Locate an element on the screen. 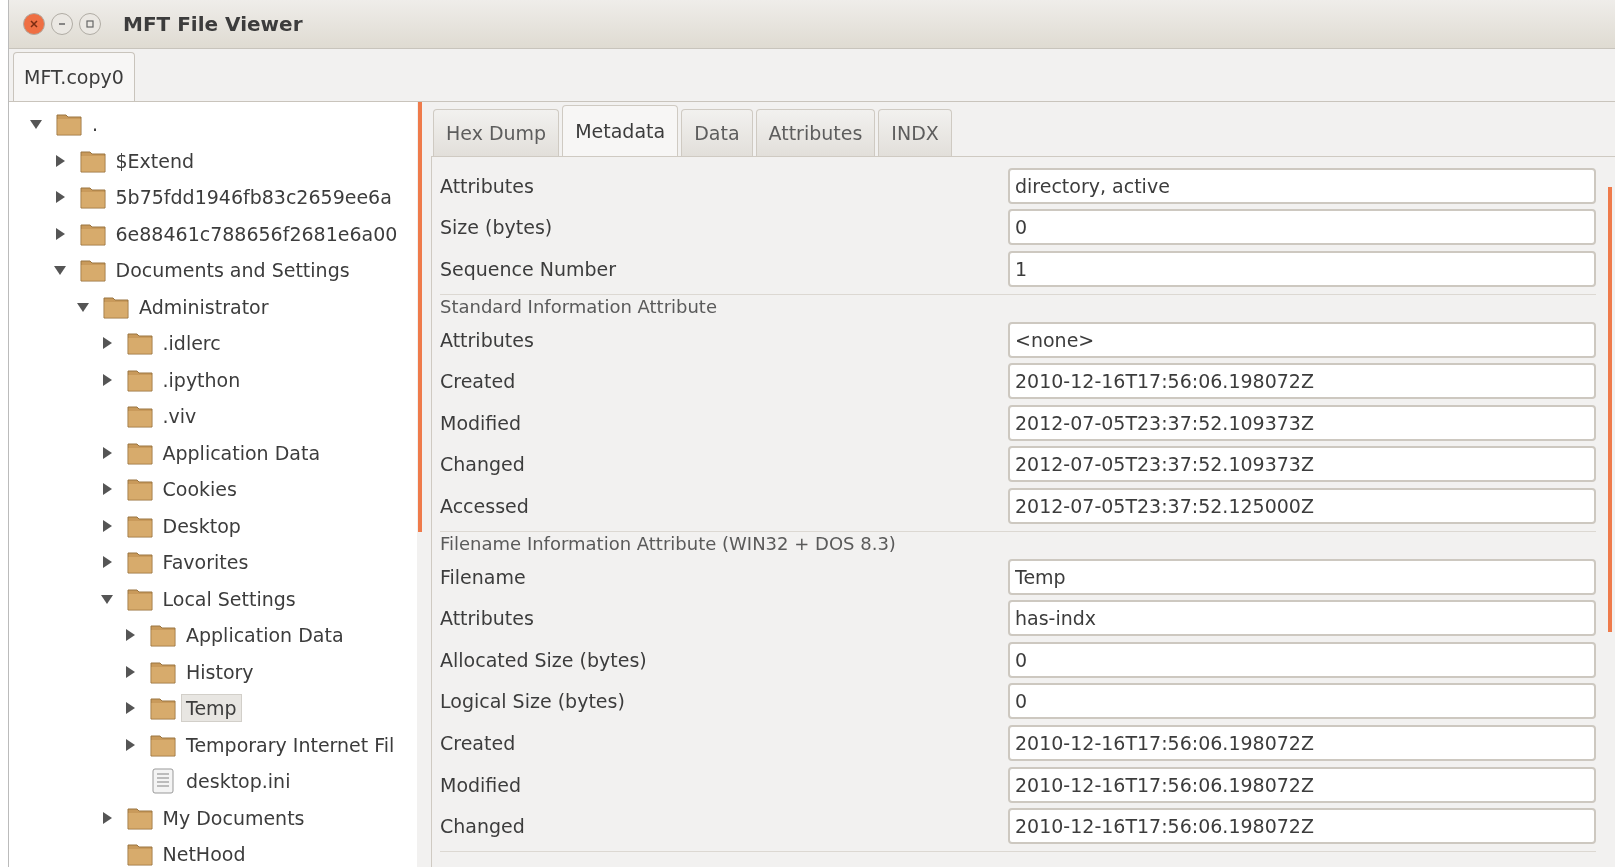  close-button is located at coordinates (34, 24).